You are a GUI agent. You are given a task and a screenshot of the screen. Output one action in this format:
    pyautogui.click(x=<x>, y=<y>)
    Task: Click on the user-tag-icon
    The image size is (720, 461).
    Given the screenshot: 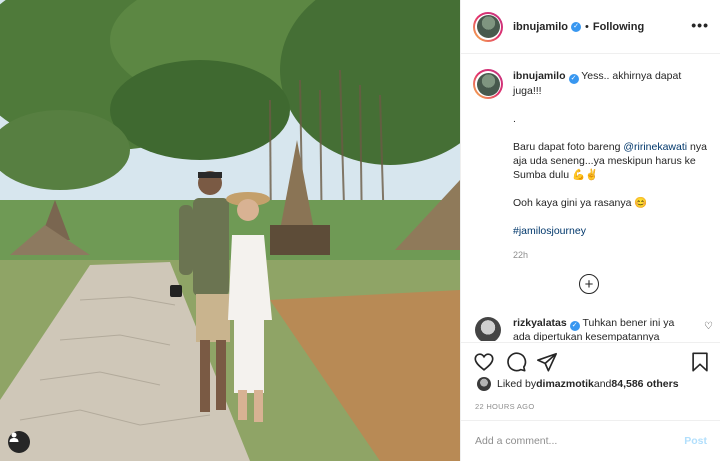 What is the action you would take?
    pyautogui.click(x=14, y=437)
    